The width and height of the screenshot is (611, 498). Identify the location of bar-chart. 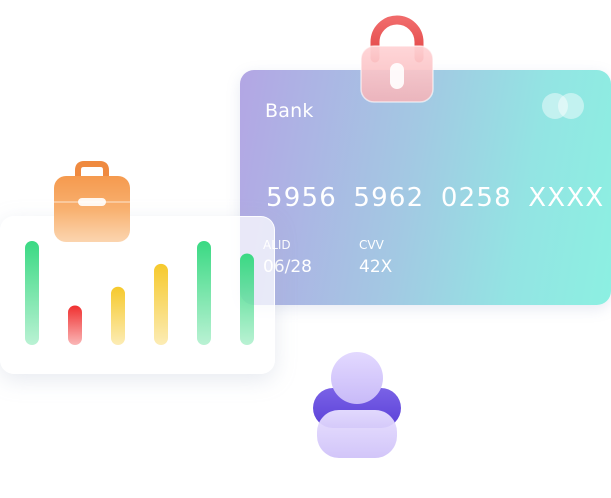
(139, 293).